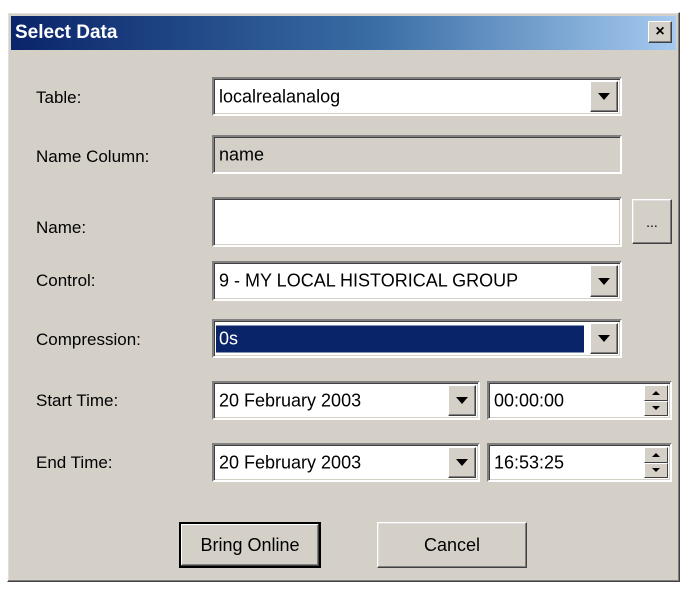 Image resolution: width=691 pixels, height=590 pixels. Describe the element at coordinates (369, 280) in the screenshot. I see `control-value: 9 - MY LOCAL HISTORICAL GROUP` at that location.